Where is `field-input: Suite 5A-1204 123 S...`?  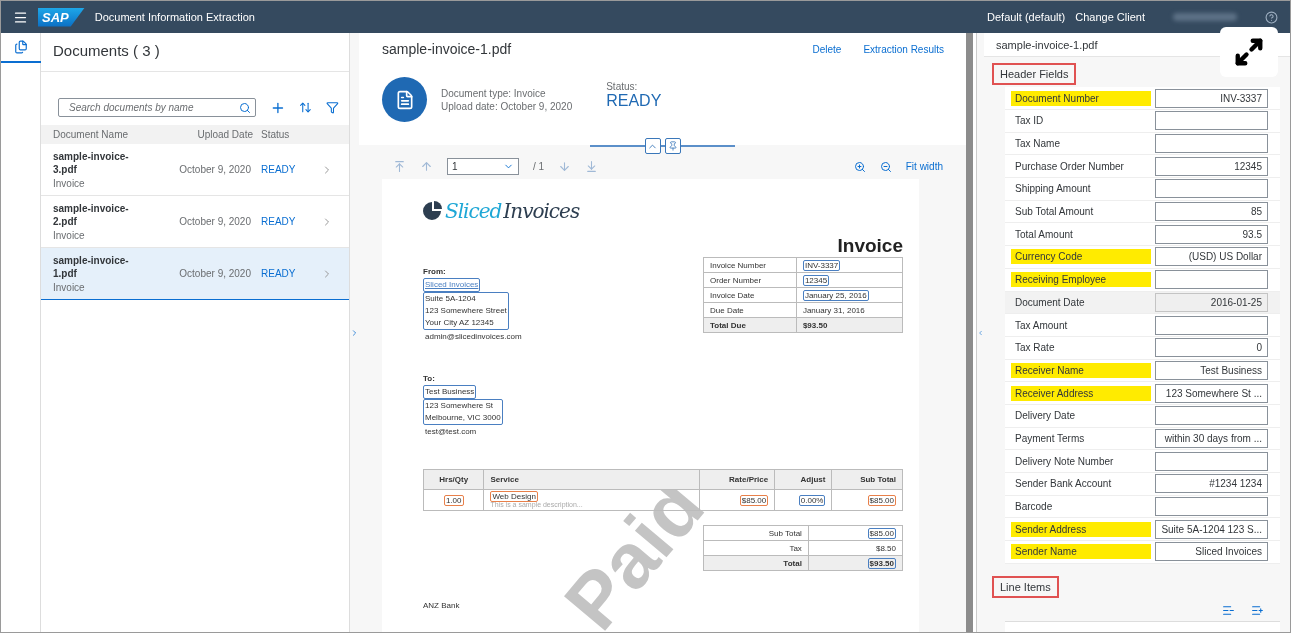 field-input: Suite 5A-1204 123 S... is located at coordinates (1211, 529).